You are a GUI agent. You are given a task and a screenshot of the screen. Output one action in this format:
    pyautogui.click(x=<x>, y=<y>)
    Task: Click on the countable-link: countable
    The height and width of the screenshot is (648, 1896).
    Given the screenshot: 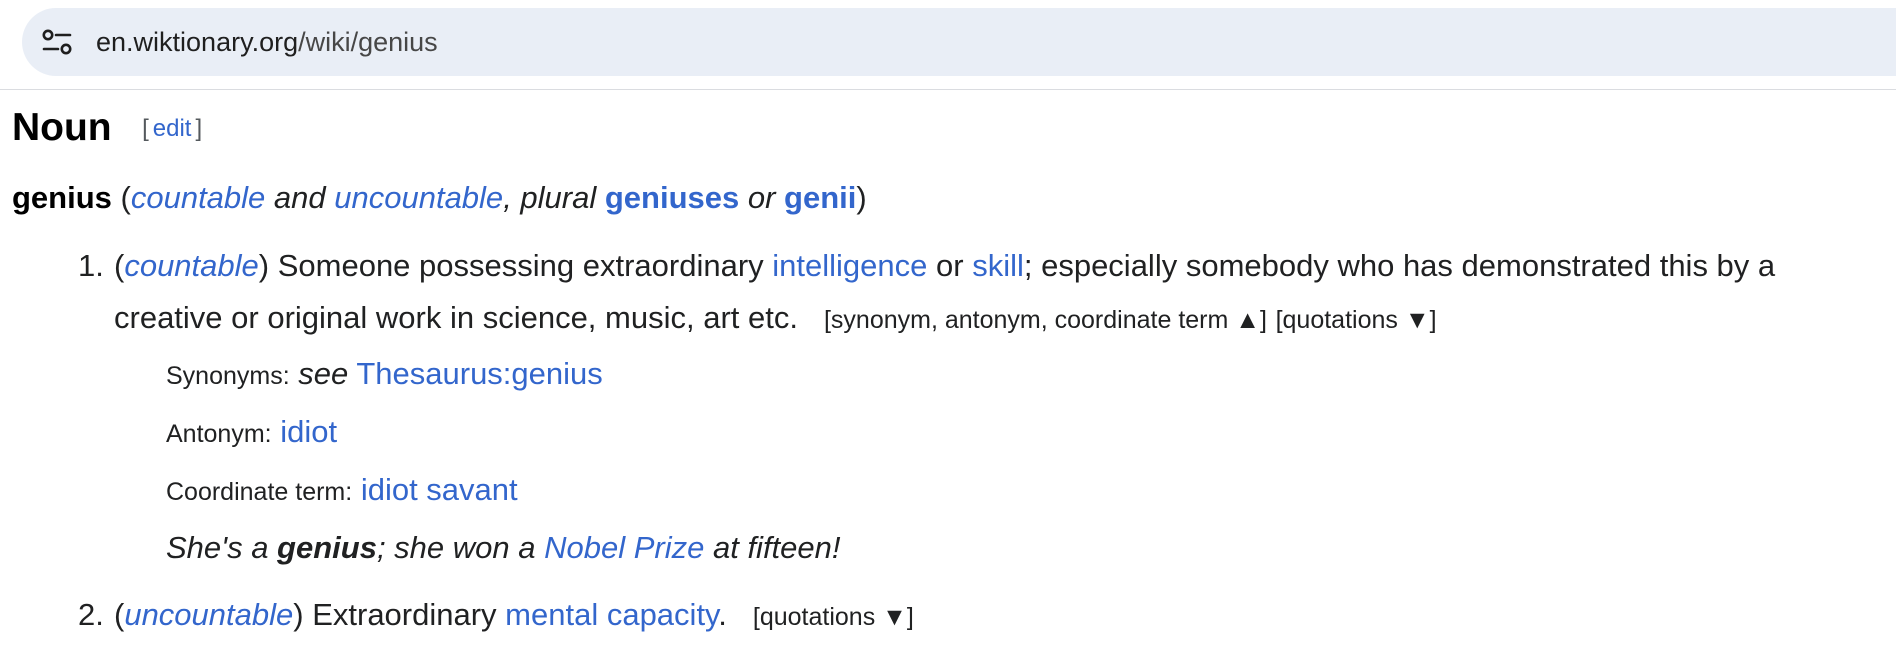 What is the action you would take?
    pyautogui.click(x=198, y=197)
    